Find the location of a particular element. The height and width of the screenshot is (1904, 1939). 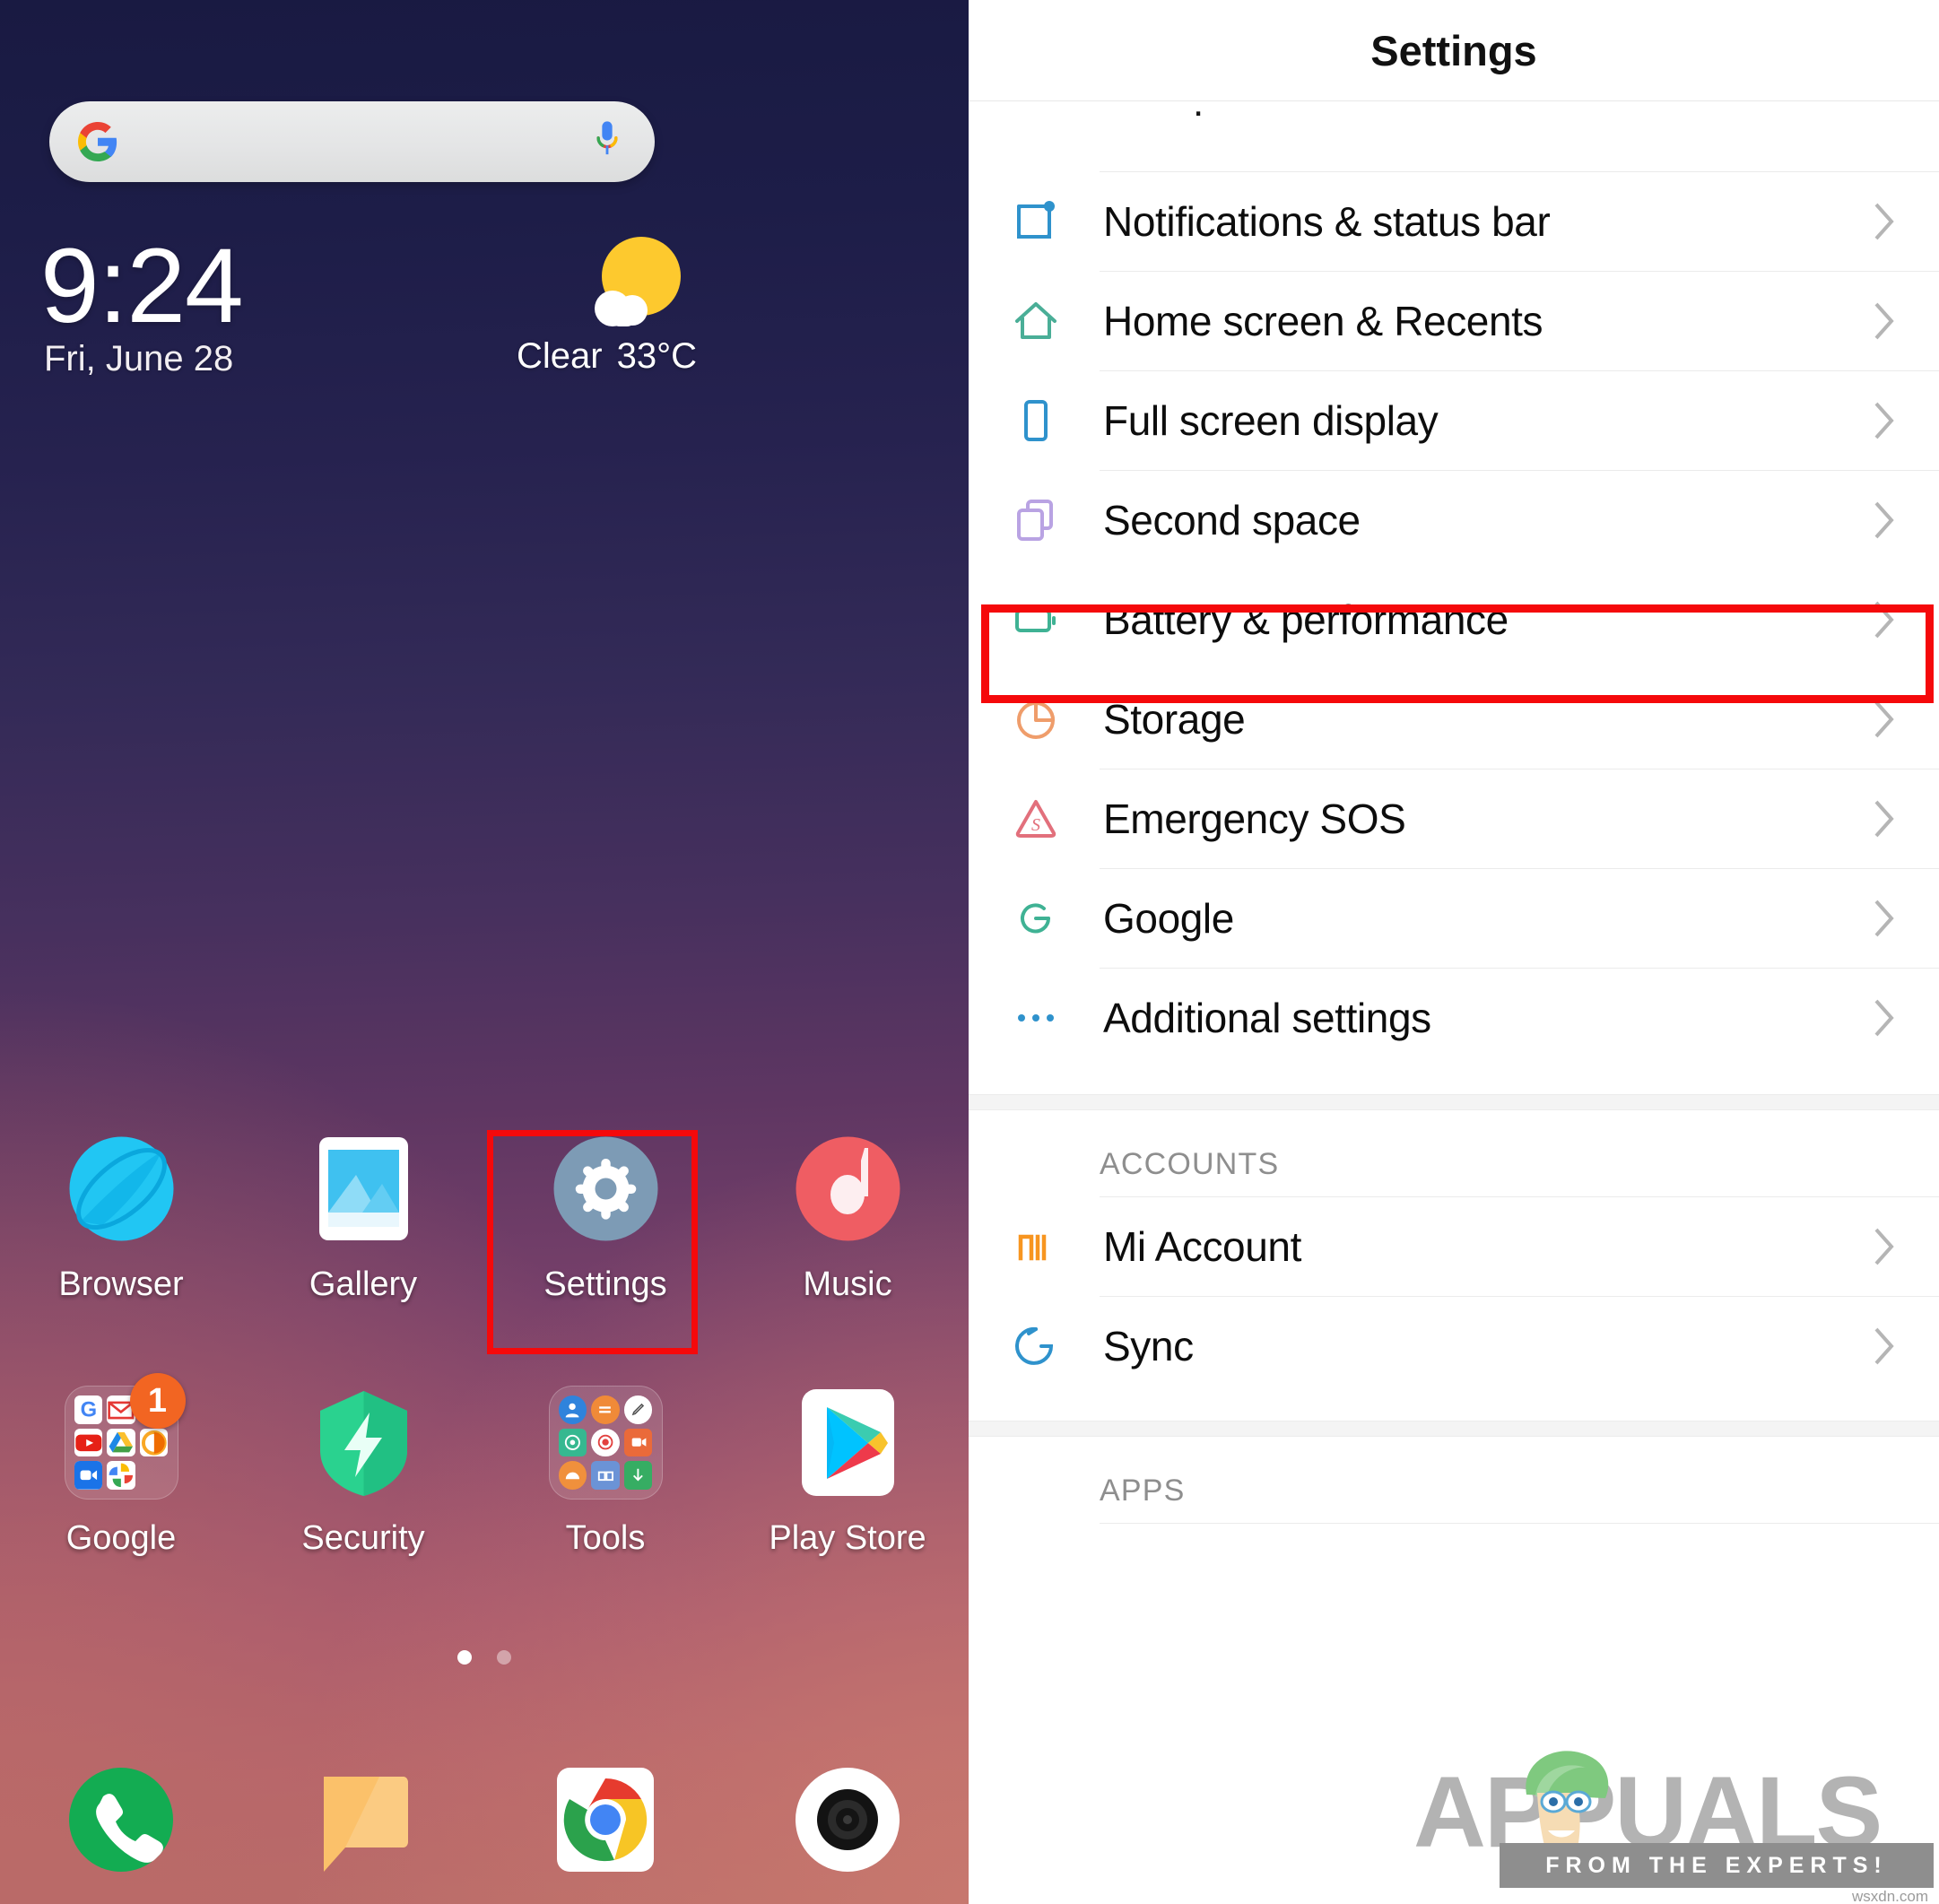

dock-messages is located at coordinates (363, 1820).